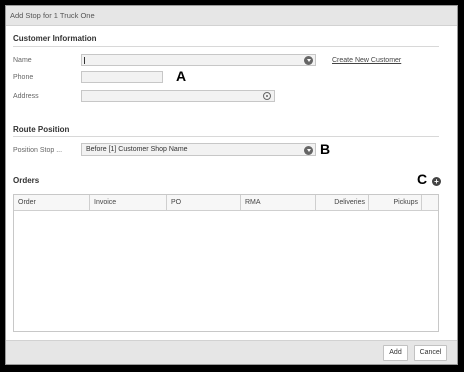  What do you see at coordinates (278, 202) in the screenshot?
I see `column-header-rma: RMA` at bounding box center [278, 202].